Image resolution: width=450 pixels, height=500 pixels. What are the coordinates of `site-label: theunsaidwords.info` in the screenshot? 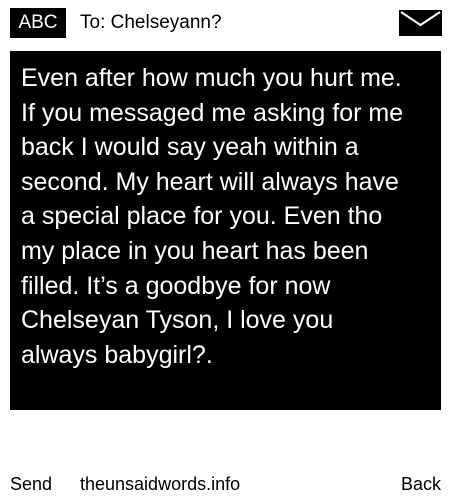 It's located at (160, 484).